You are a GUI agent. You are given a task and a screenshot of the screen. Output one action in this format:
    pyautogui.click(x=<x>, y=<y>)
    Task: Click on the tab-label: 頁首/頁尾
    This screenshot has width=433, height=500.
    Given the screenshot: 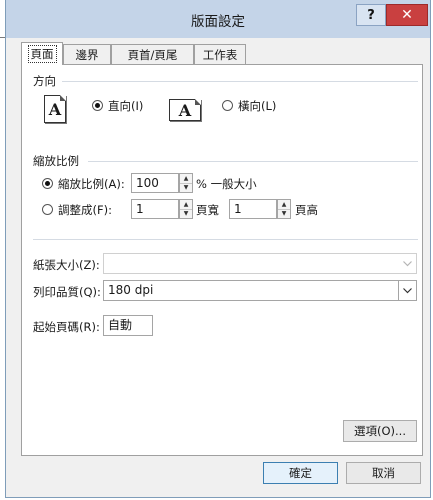 What is the action you would take?
    pyautogui.click(x=152, y=54)
    